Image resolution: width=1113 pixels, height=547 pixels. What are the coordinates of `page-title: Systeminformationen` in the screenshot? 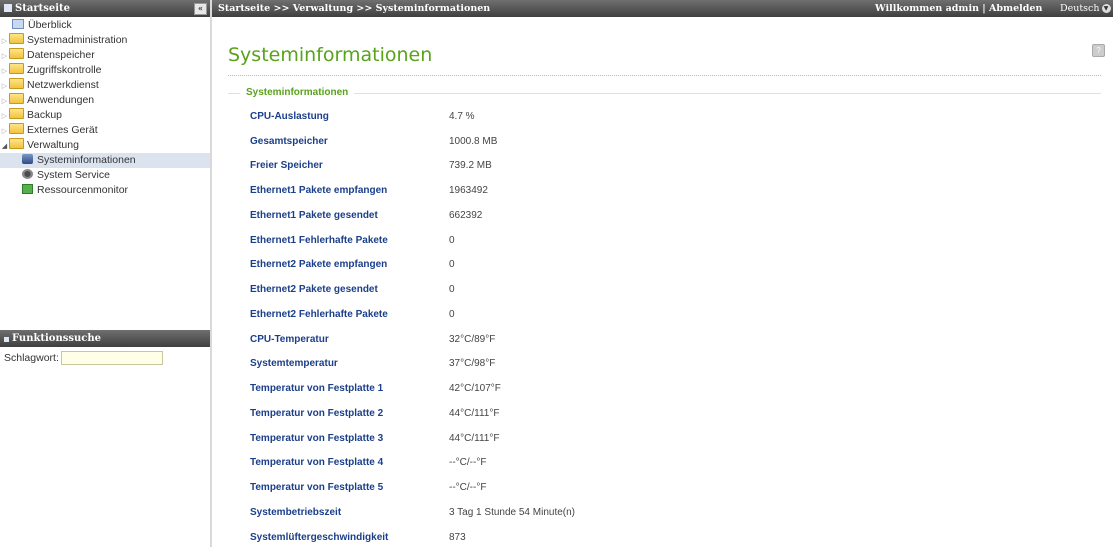 It's located at (330, 55).